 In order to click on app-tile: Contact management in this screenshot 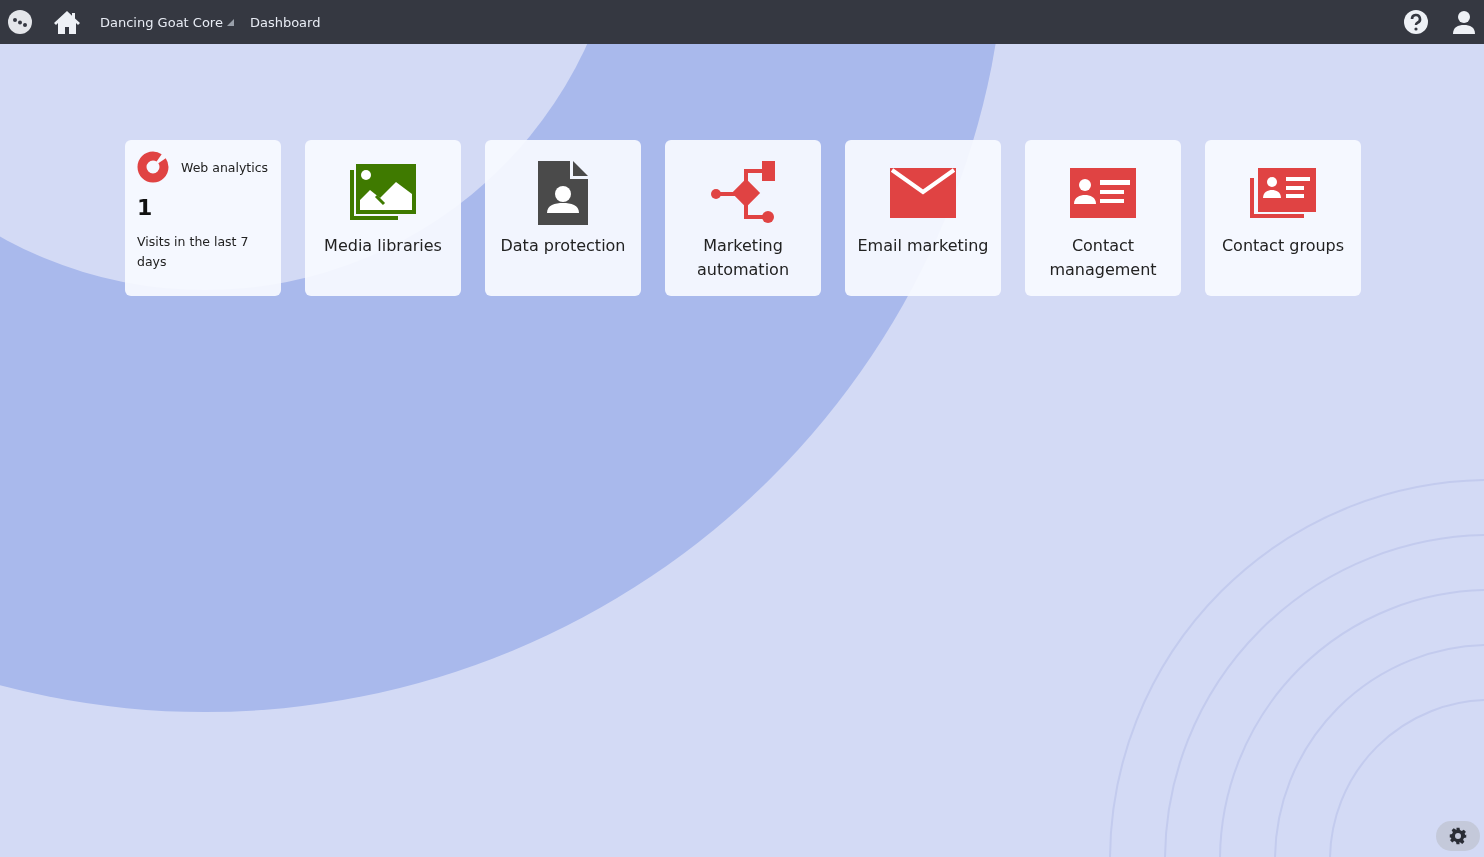, I will do `click(1103, 218)`.